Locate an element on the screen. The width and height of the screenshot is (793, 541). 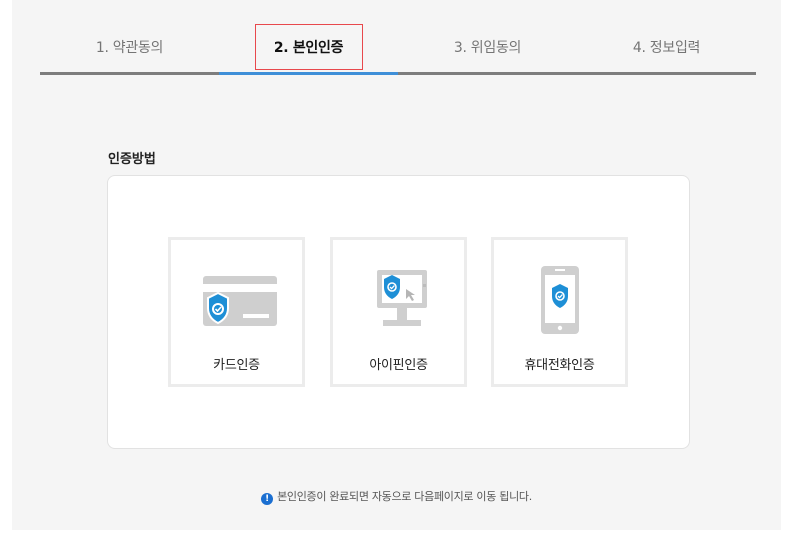
ipin-auth-button: 아이핀인증 is located at coordinates (398, 312).